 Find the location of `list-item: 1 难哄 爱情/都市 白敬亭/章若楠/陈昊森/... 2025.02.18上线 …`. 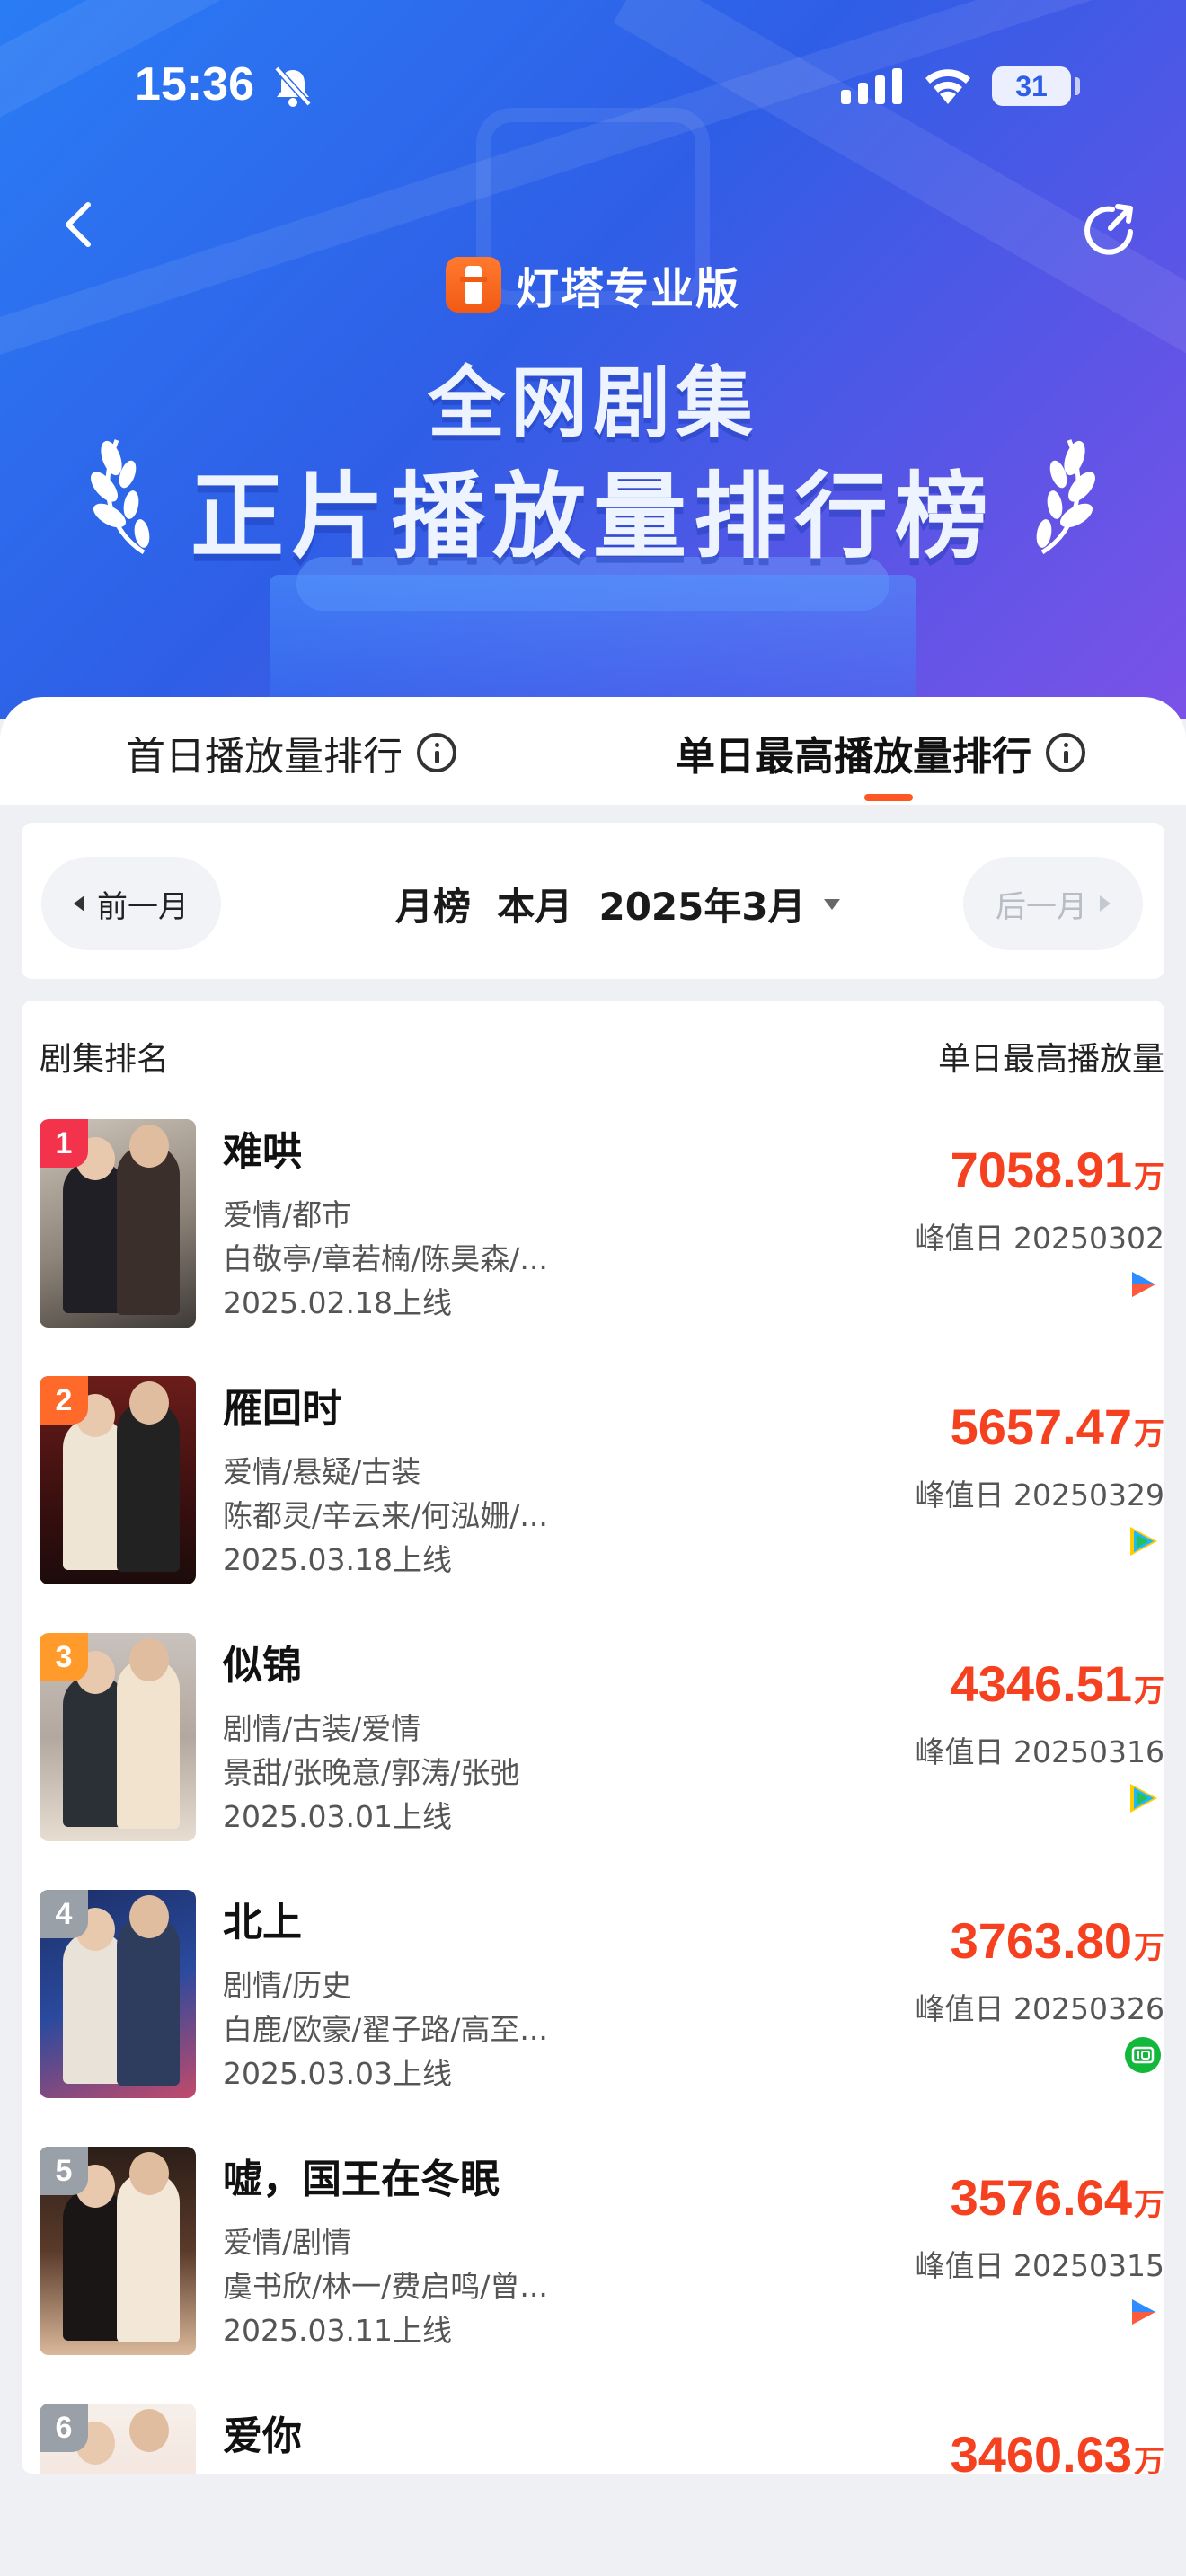

list-item: 1 难哄 爱情/都市 白敬亭/章若楠/陈昊森/... 2025.02.18上线 … is located at coordinates (593, 1247).